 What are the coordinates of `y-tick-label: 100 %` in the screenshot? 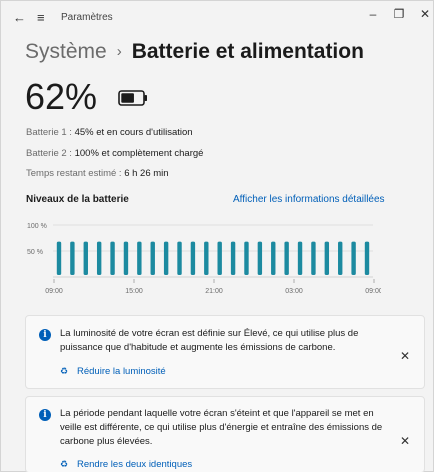 It's located at (37, 226).